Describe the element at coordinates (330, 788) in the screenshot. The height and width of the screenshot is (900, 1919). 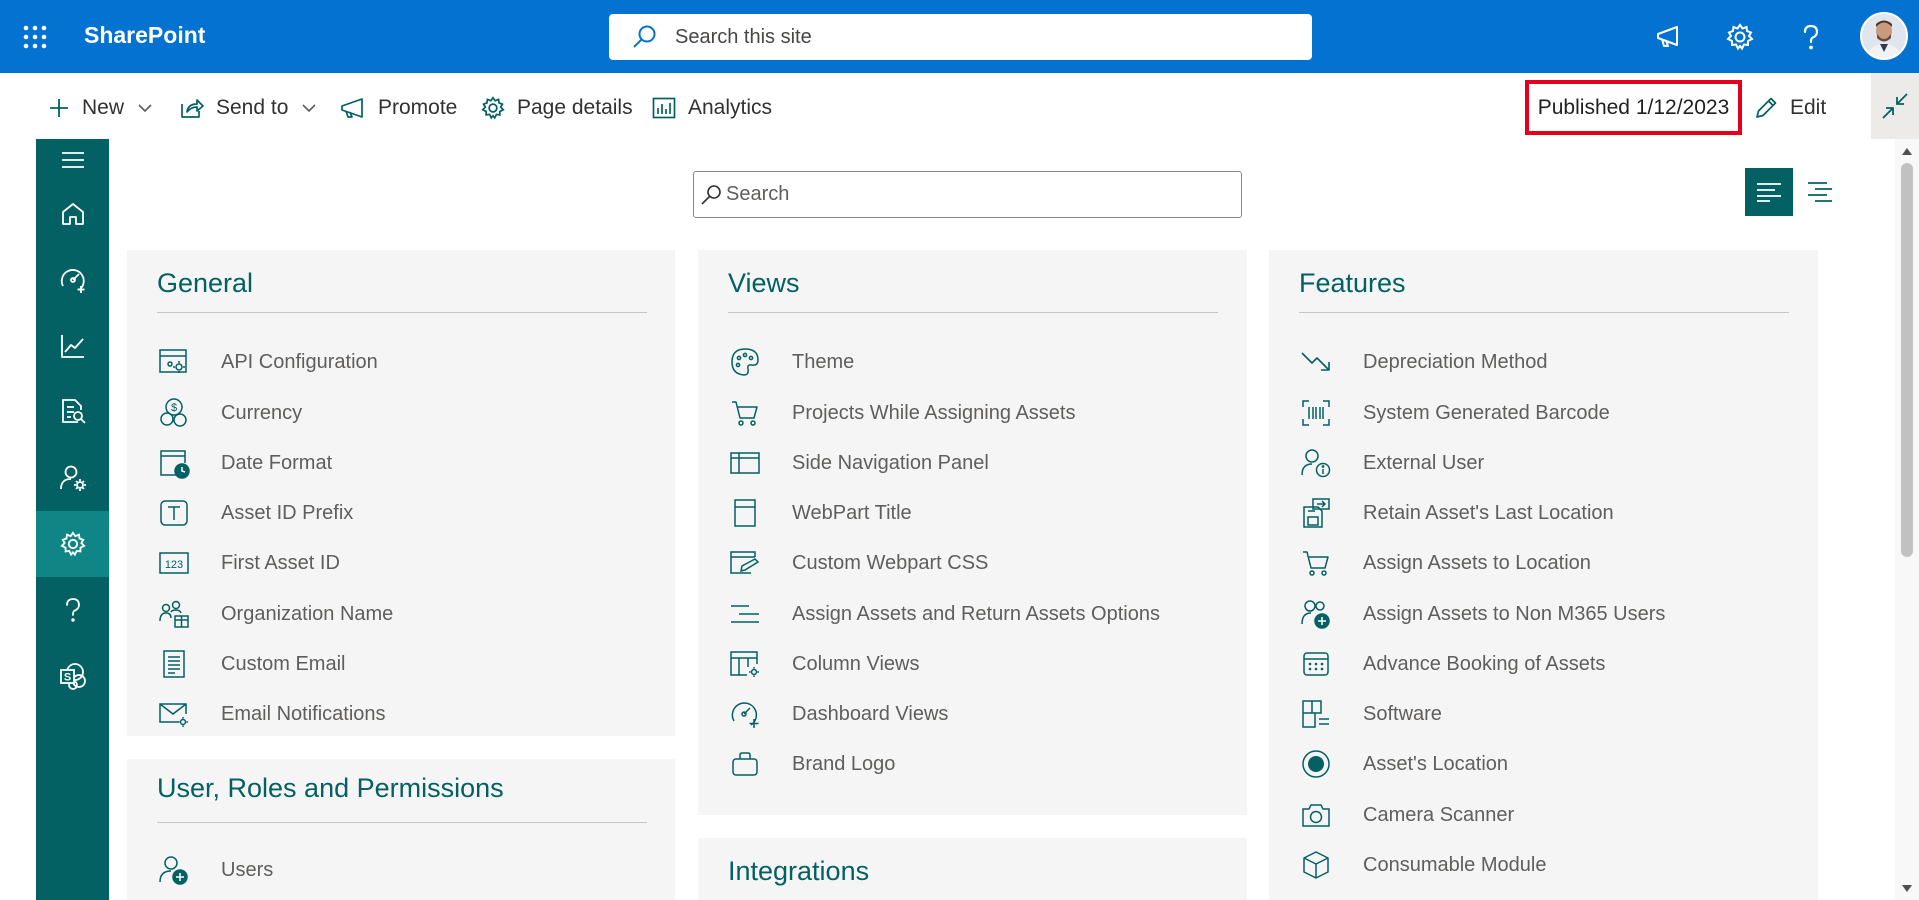
I see `section-title: User, Roles and Permissions` at that location.